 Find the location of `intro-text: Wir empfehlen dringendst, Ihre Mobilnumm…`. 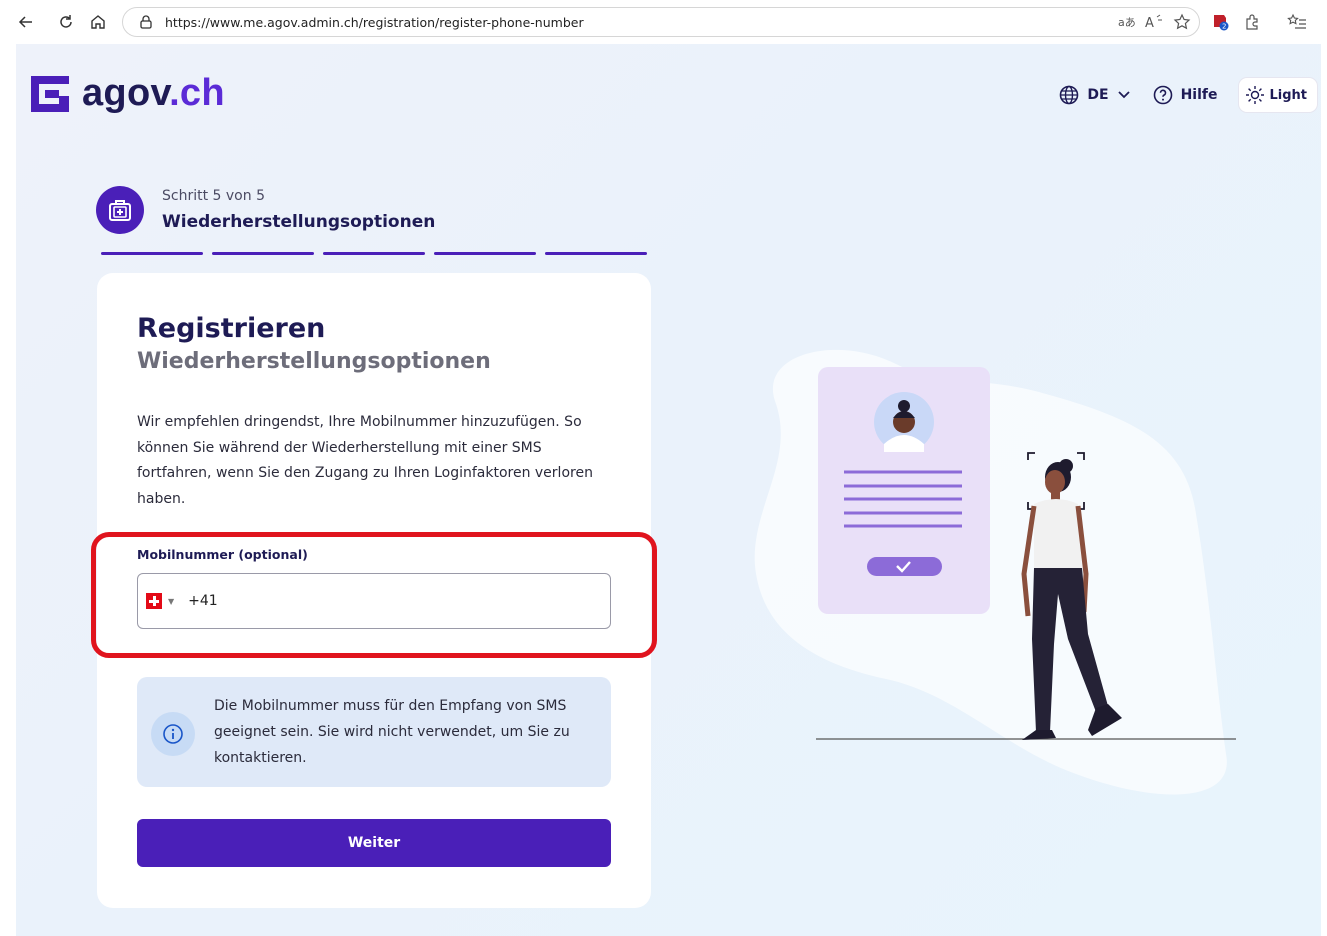

intro-text: Wir empfehlen dringendst, Ihre Mobilnumm… is located at coordinates (365, 460).